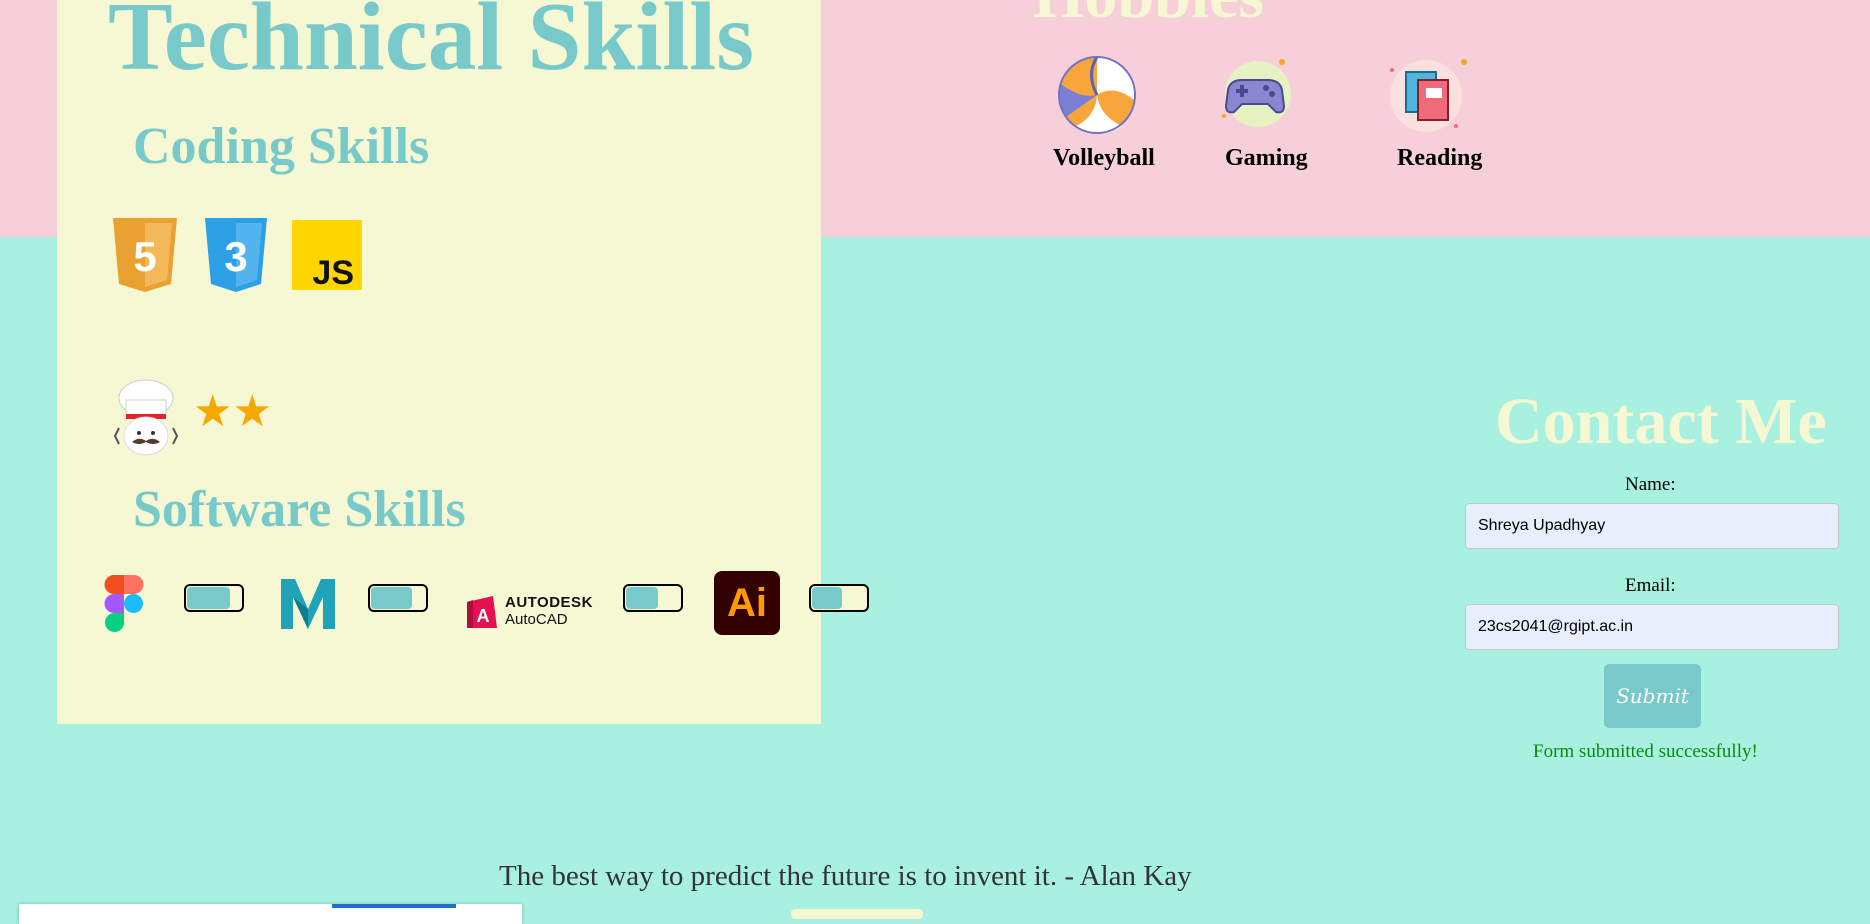 This screenshot has height=924, width=1870. What do you see at coordinates (1104, 158) in the screenshot?
I see `hobby-label-volleyball: Volleyball` at bounding box center [1104, 158].